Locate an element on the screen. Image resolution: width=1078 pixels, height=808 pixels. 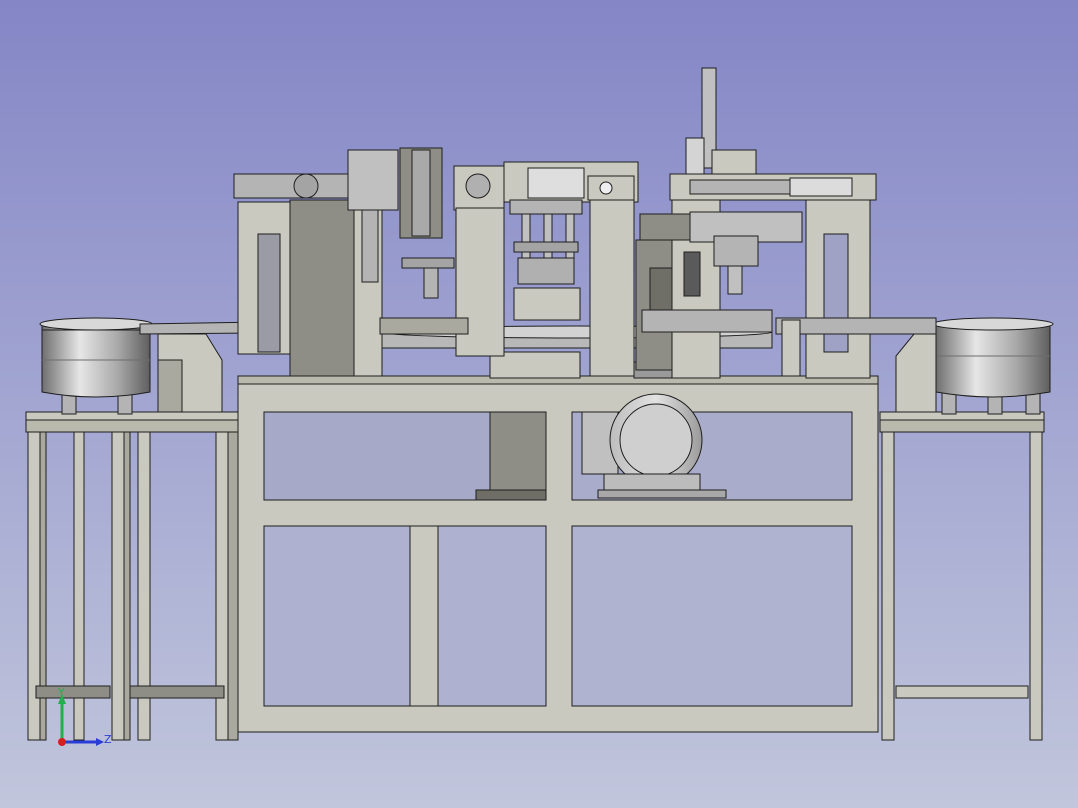
y-axis-label: Y is located at coordinates (61, 692).